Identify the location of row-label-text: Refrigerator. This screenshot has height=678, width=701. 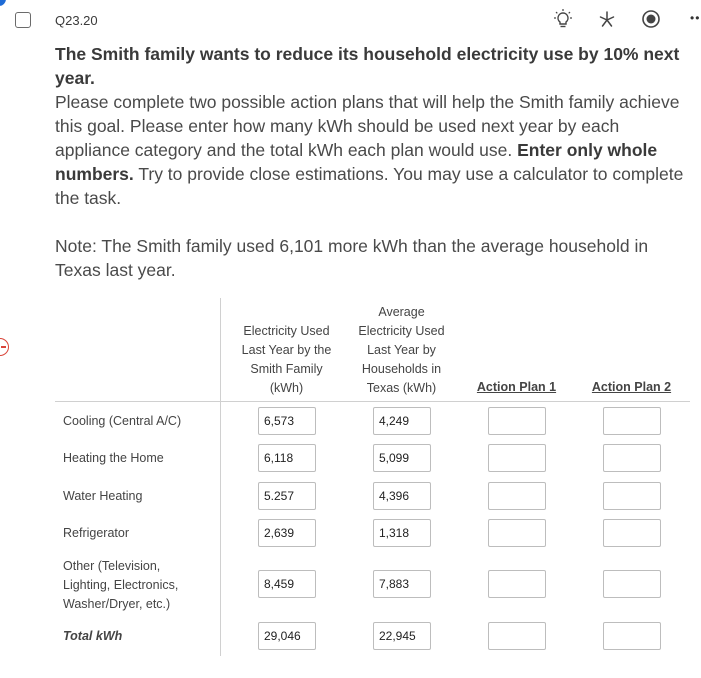
(96, 533).